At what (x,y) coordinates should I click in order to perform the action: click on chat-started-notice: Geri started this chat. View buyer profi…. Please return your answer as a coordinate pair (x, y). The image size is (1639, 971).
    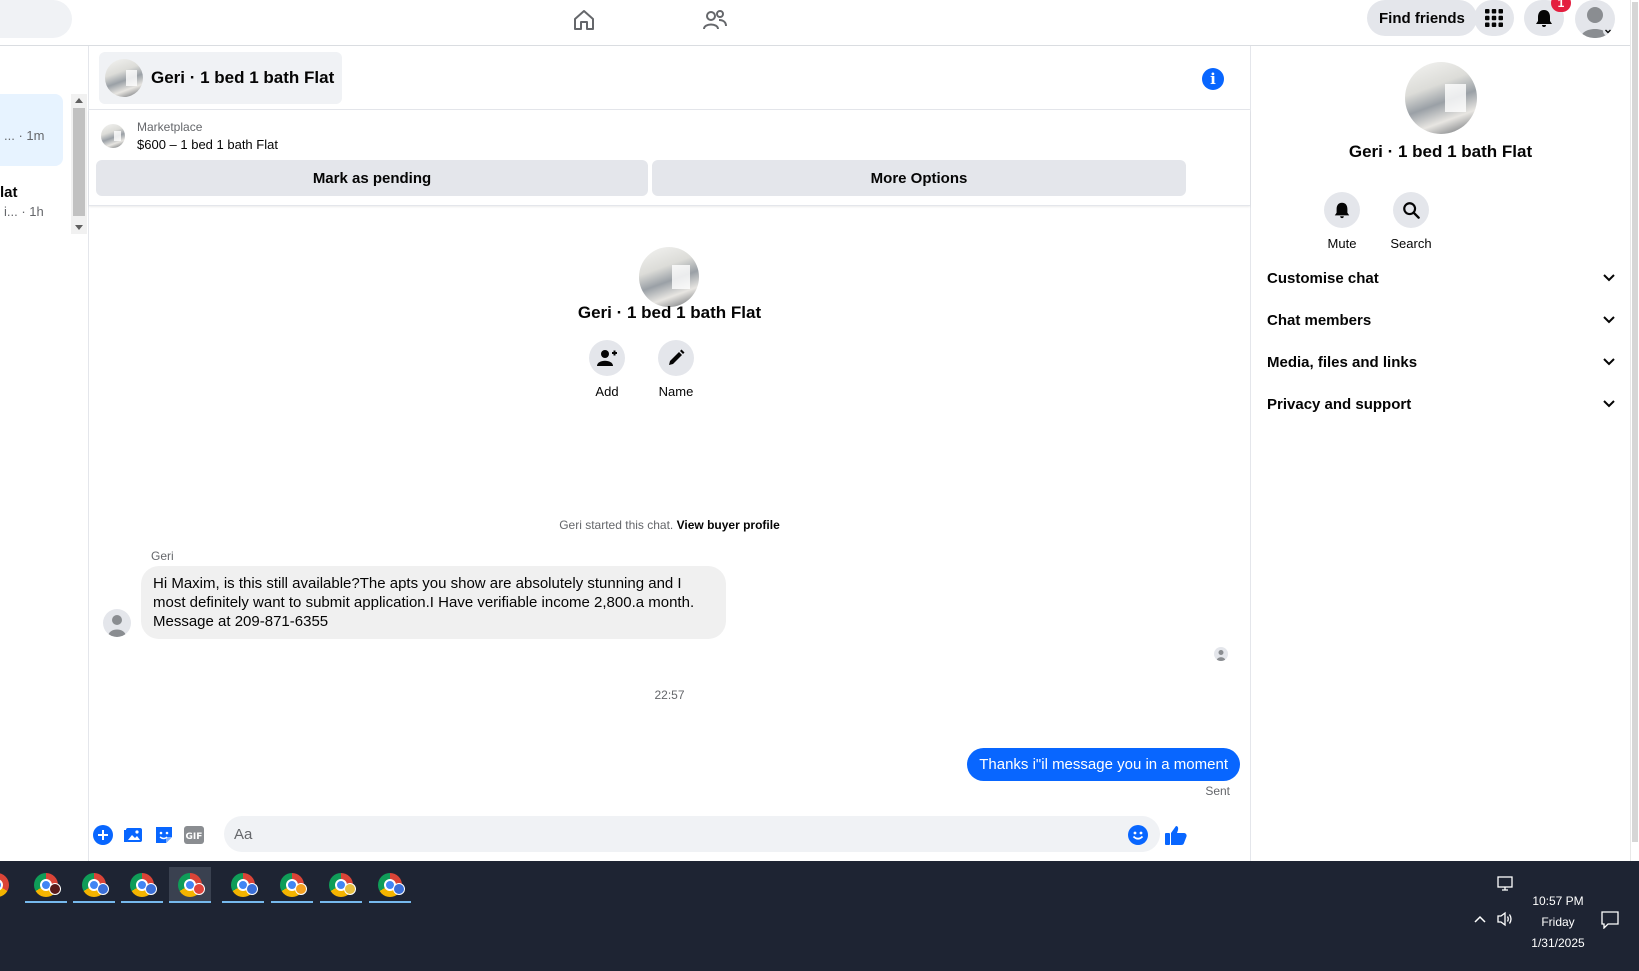
    Looking at the image, I should click on (669, 525).